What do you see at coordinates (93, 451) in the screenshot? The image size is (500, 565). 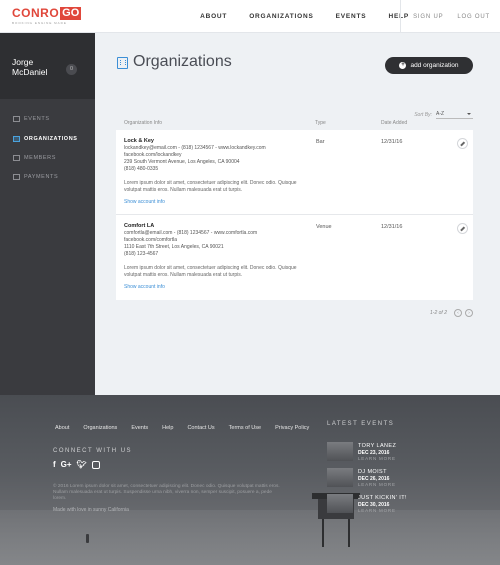 I see `connect-heading: CONNECT WITH US` at bounding box center [93, 451].